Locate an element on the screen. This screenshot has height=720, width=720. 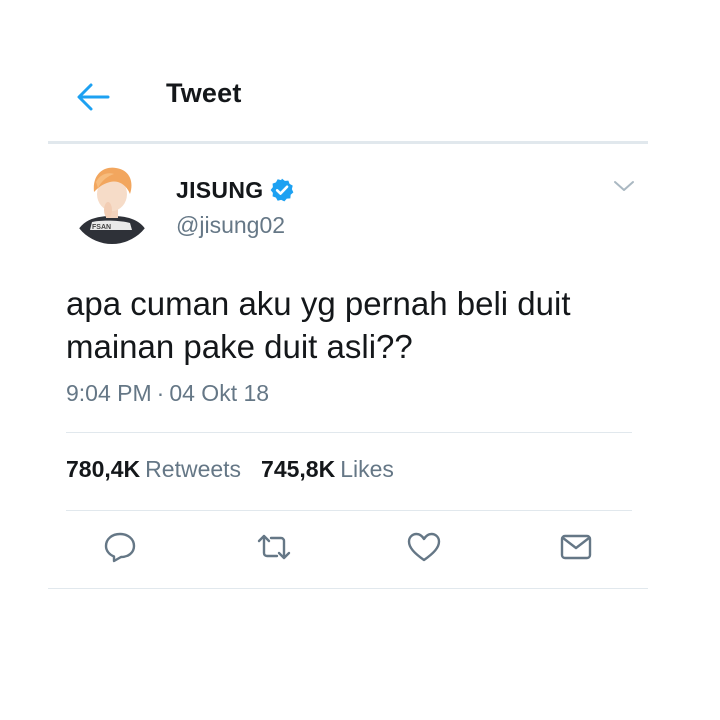
like-icon is located at coordinates (424, 547).